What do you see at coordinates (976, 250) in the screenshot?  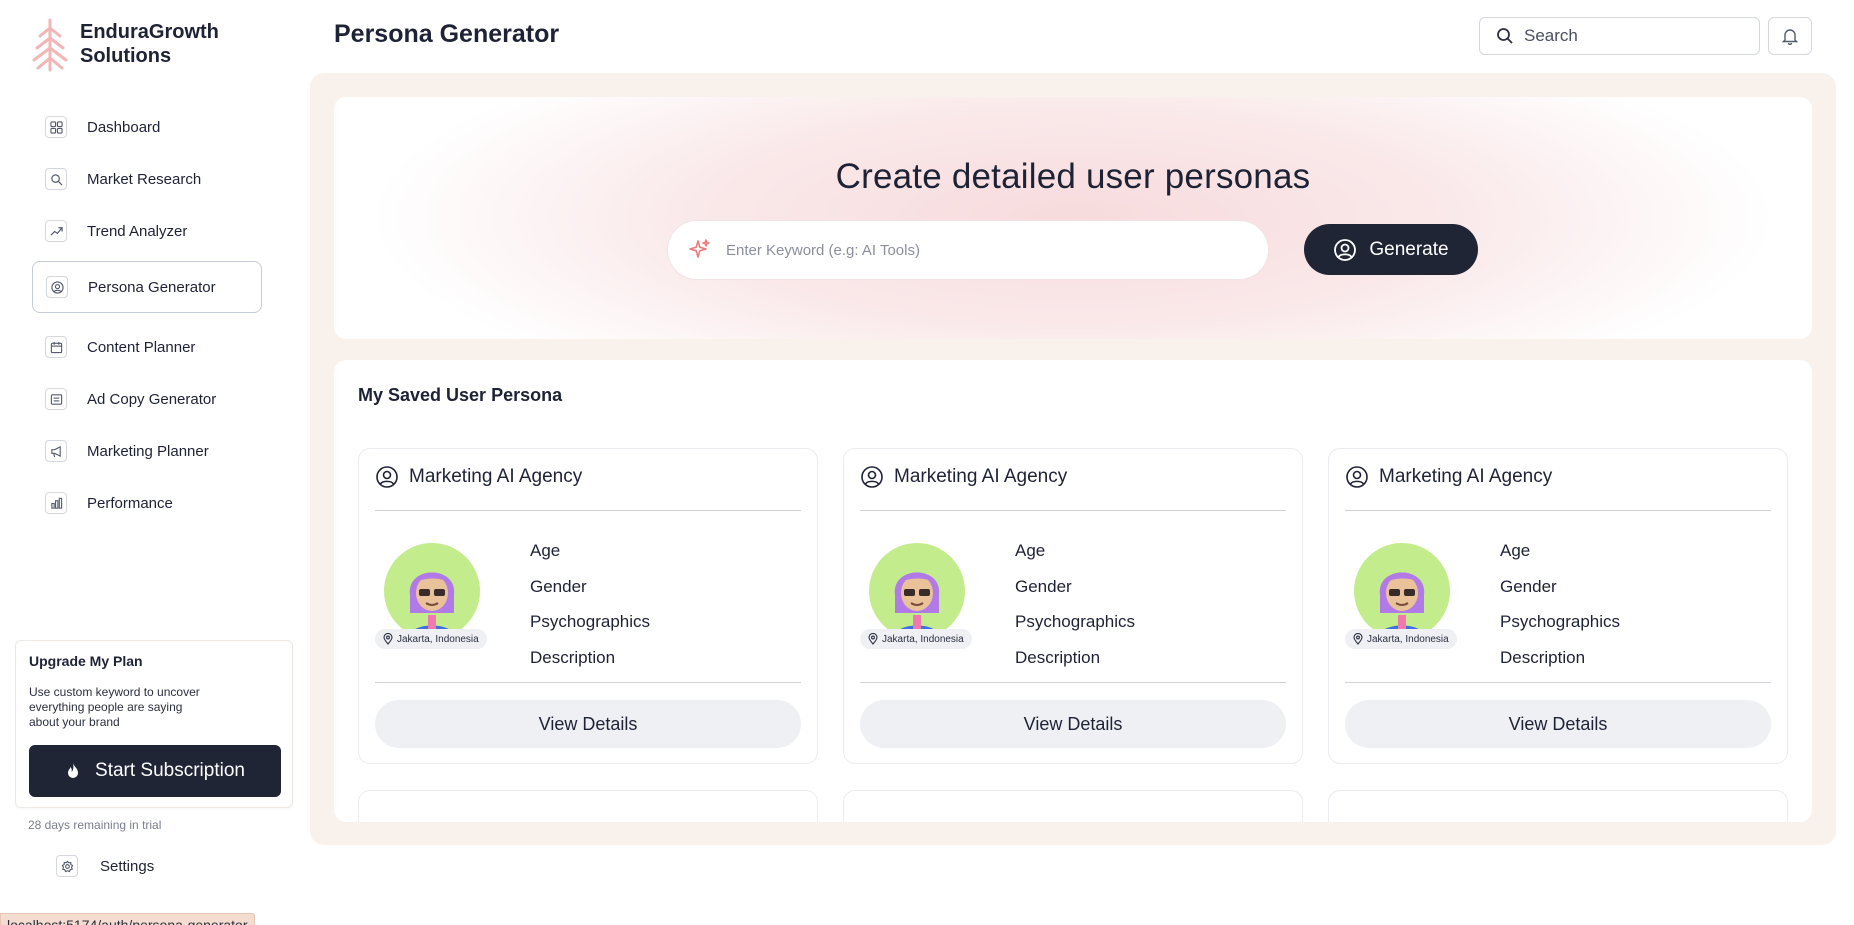 I see `keyword-input` at bounding box center [976, 250].